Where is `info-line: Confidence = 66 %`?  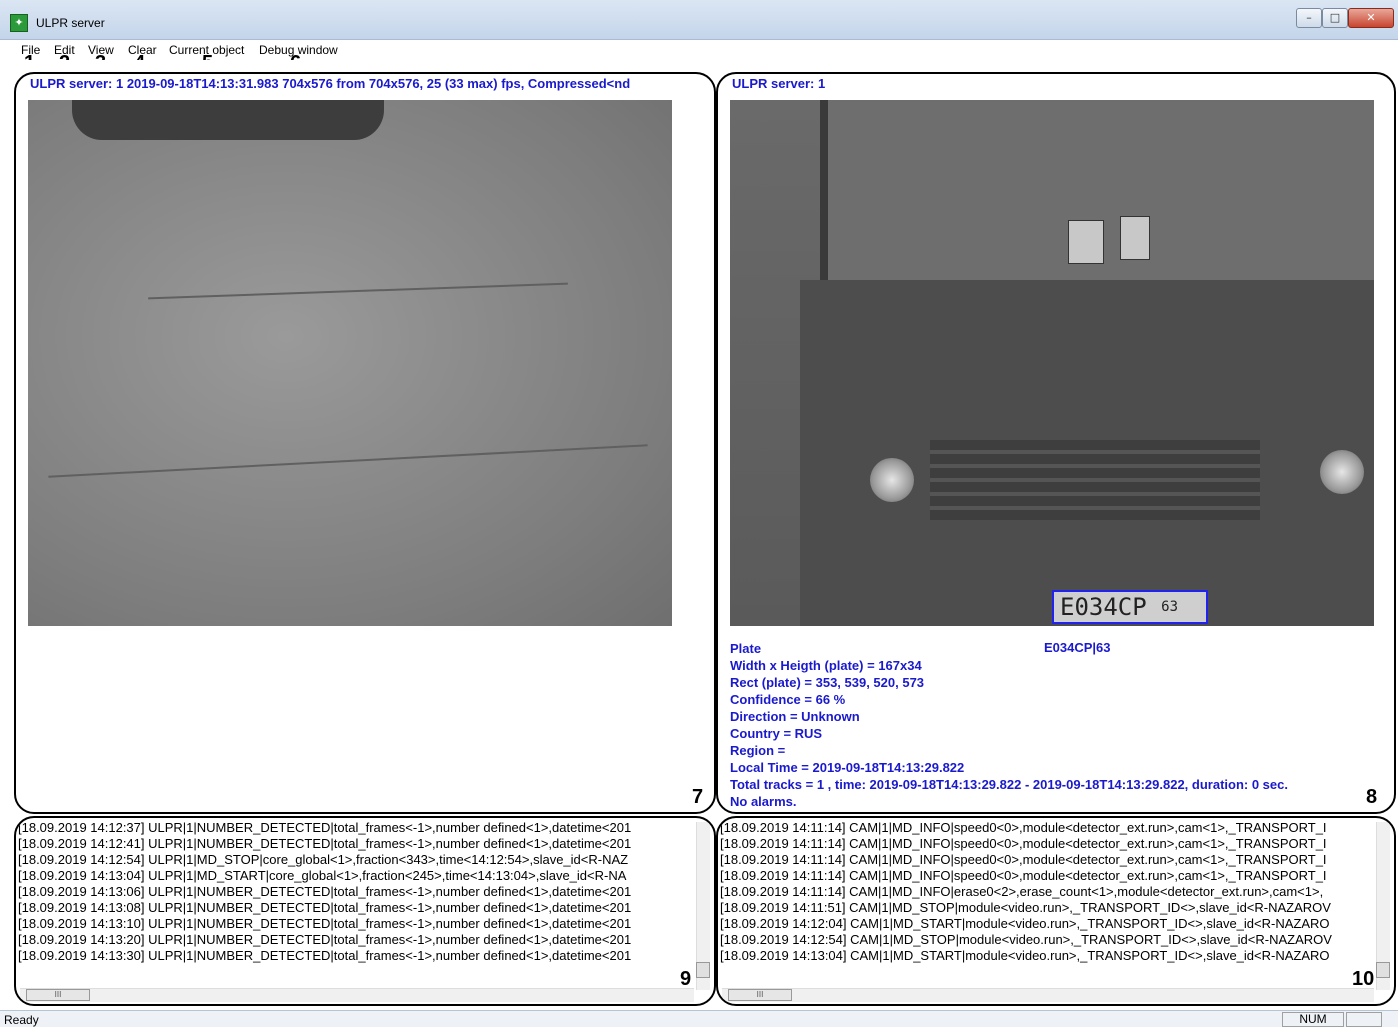 info-line: Confidence = 66 % is located at coordinates (788, 699).